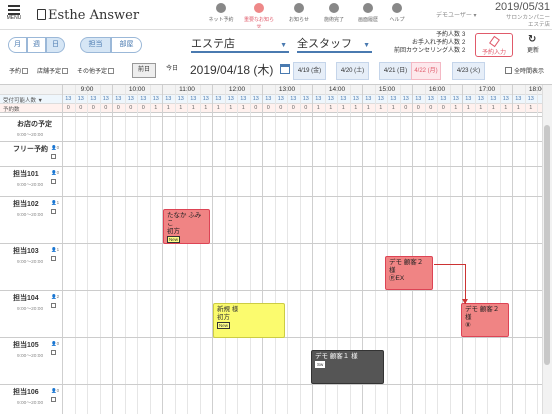  I want to click on staff-row-header: 担当106 👤0 9:00〜20:00, so click(32, 396).